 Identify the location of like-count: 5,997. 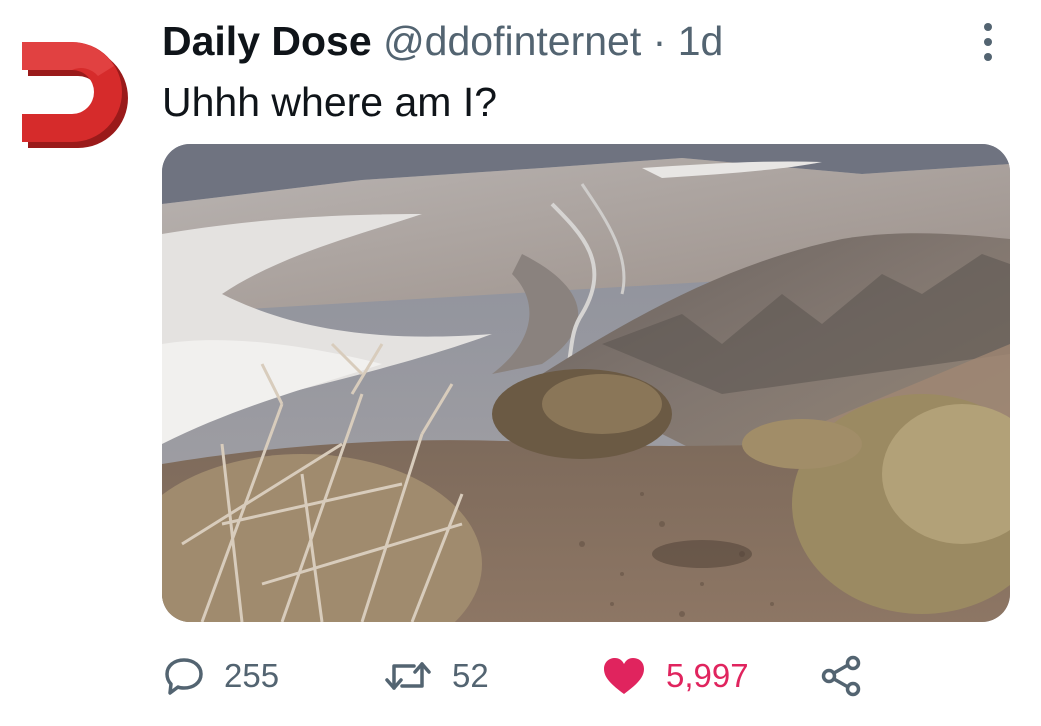
(707, 675).